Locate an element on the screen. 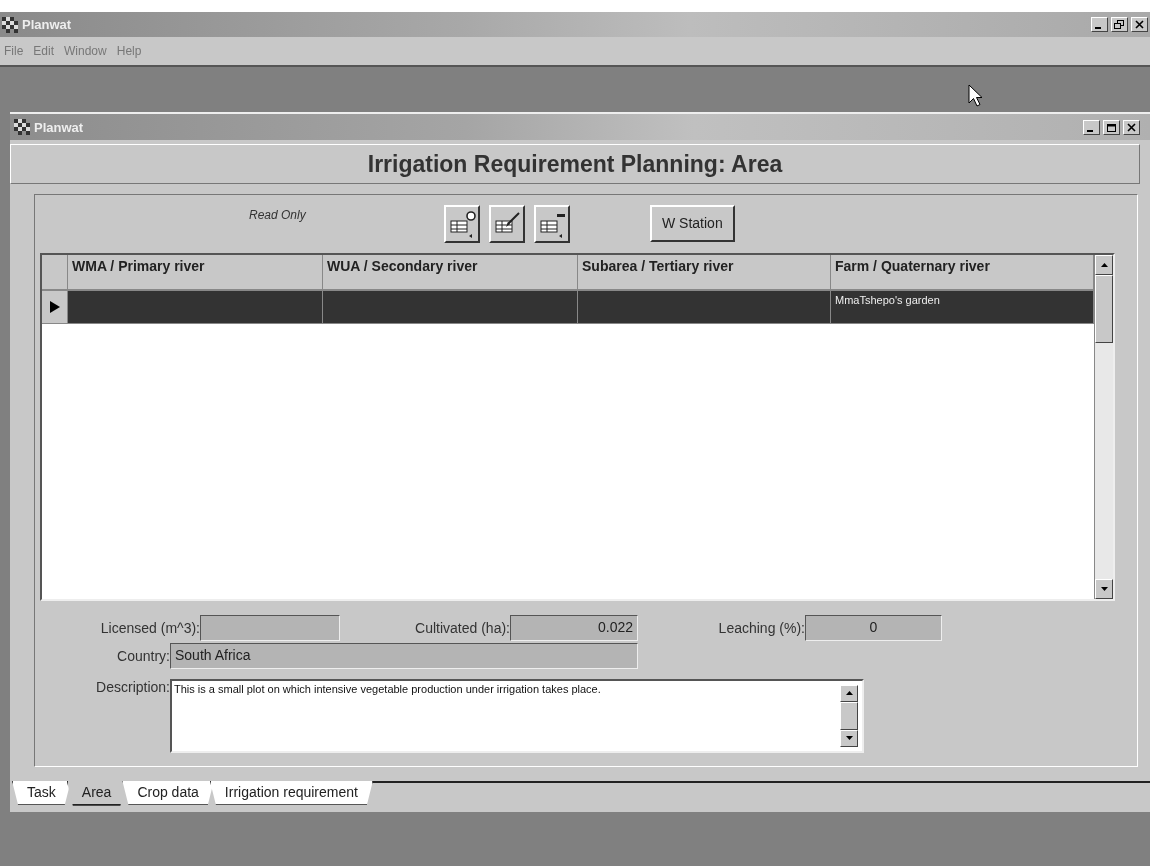 The height and width of the screenshot is (866, 1150). row-header-corner is located at coordinates (55, 272).